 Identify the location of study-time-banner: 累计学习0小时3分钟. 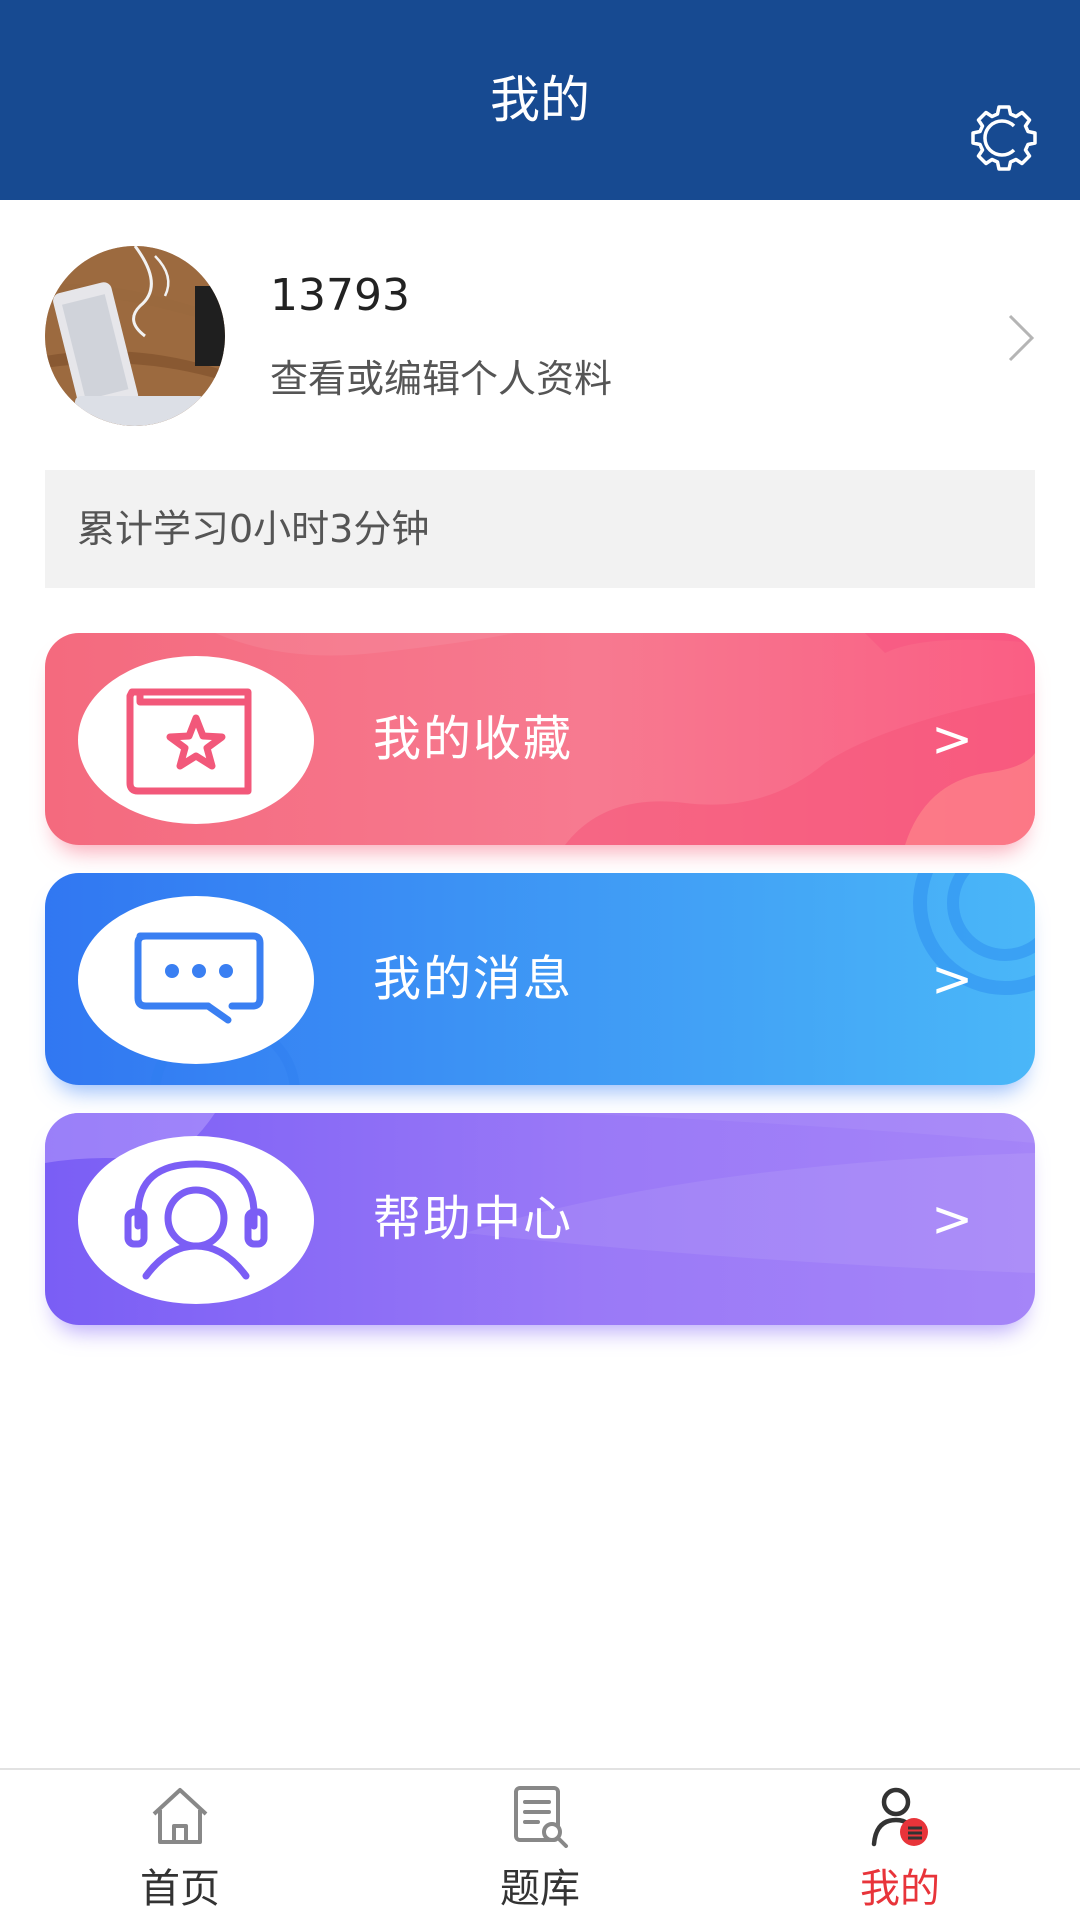
(540, 529).